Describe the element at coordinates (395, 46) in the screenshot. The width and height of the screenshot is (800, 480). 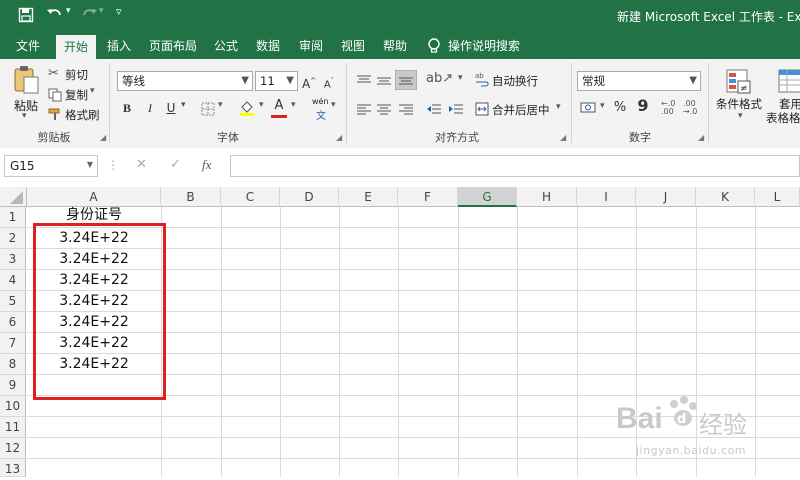
I see `tab-help: 帮助` at that location.